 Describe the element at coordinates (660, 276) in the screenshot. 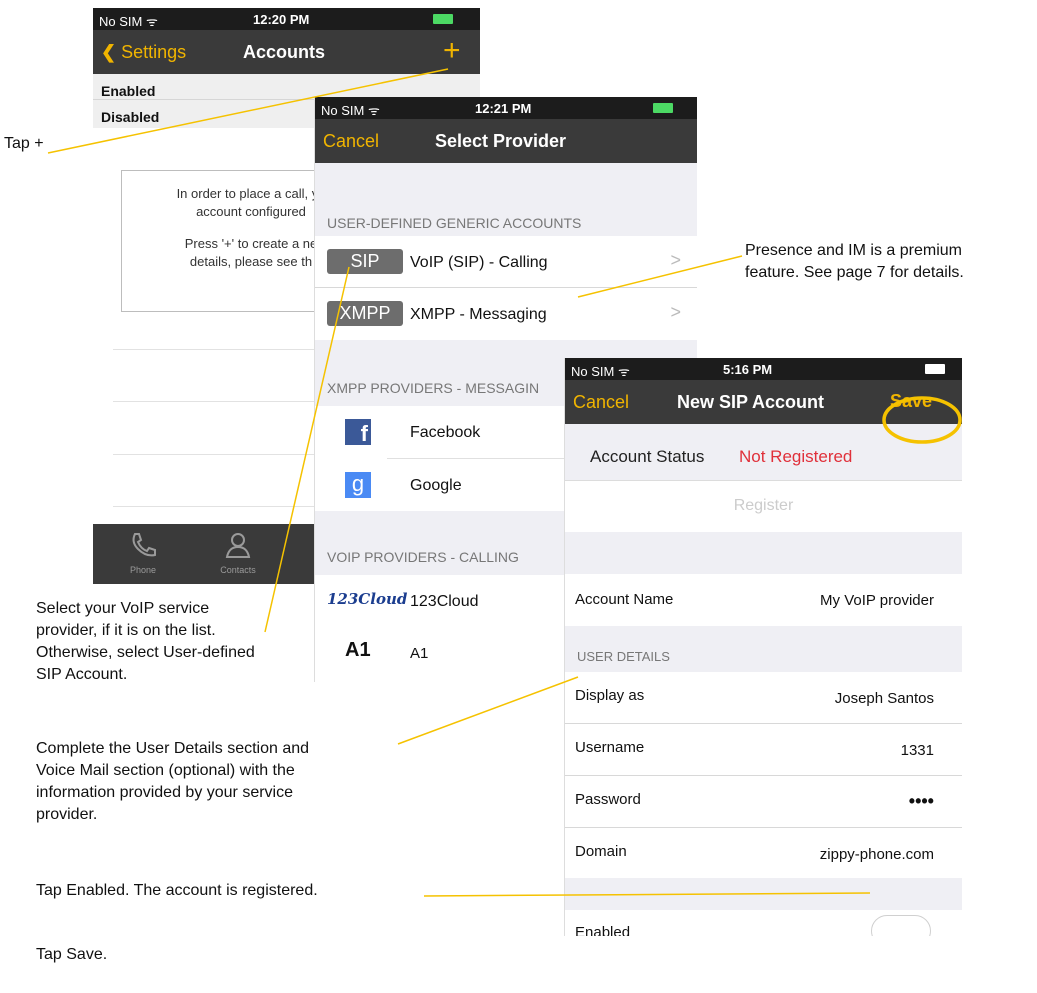

I see `leader-line-premium` at that location.